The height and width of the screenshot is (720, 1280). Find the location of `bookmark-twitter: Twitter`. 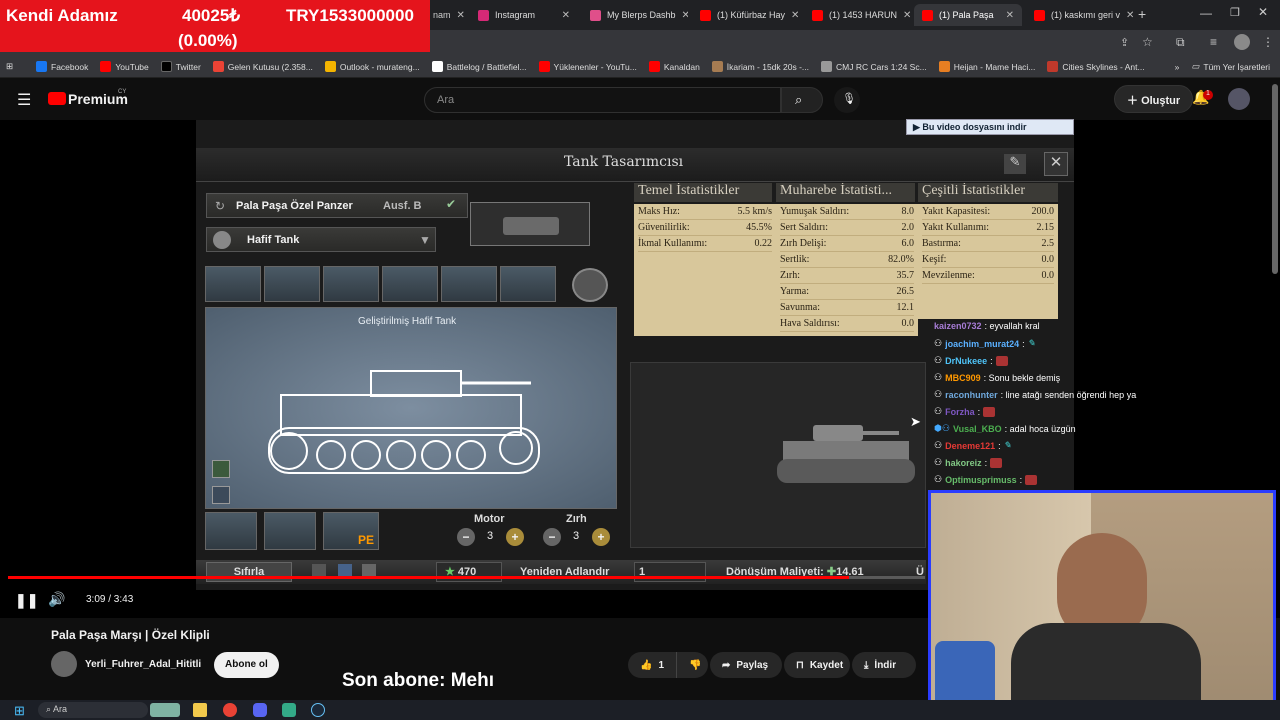

bookmark-twitter: Twitter is located at coordinates (181, 66).